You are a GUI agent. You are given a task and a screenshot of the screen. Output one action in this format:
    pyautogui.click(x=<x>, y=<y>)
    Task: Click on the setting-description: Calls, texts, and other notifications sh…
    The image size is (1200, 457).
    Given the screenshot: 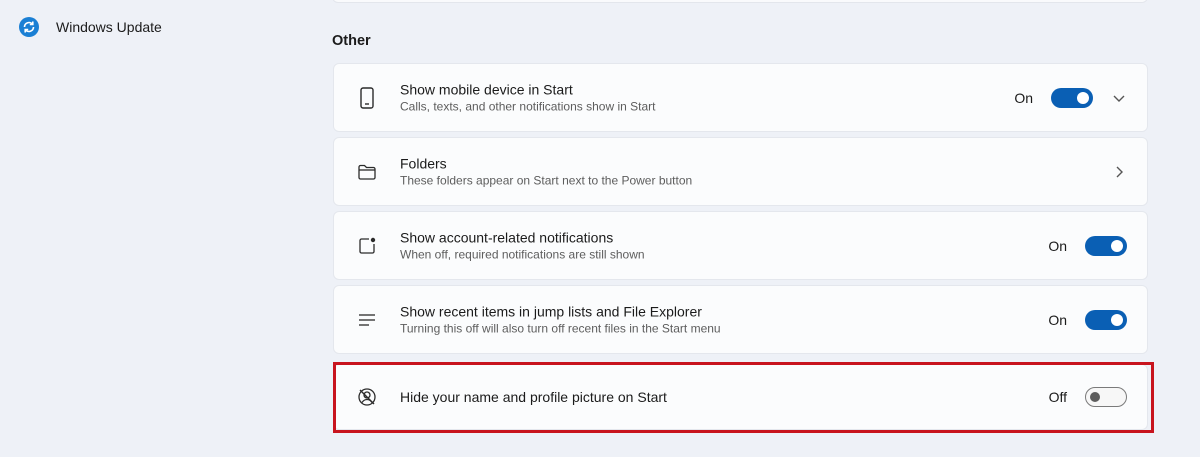 What is the action you would take?
    pyautogui.click(x=528, y=106)
    